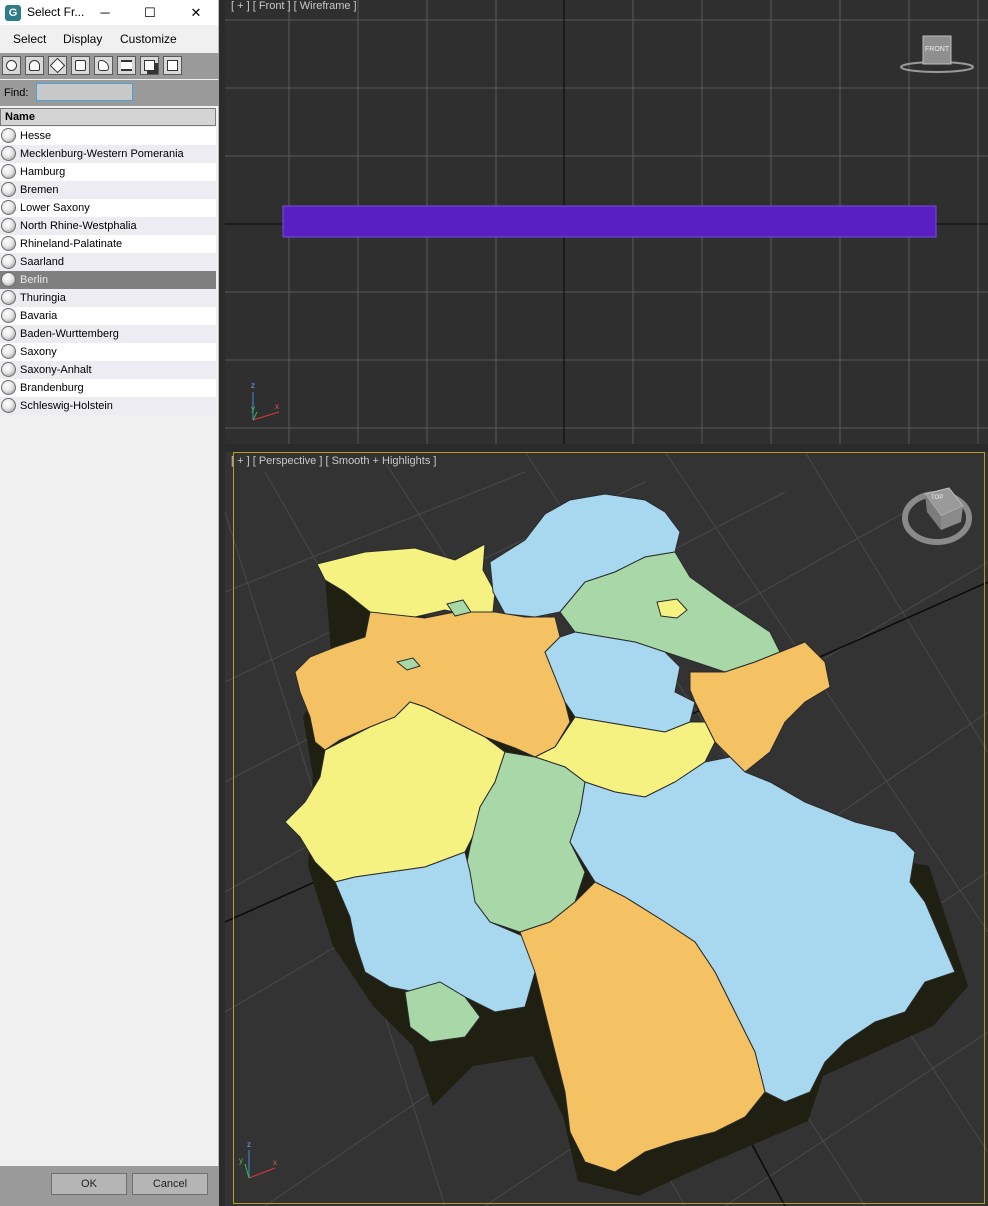 The image size is (988, 1206). What do you see at coordinates (148, 39) in the screenshot?
I see `menu-customize: Customize` at bounding box center [148, 39].